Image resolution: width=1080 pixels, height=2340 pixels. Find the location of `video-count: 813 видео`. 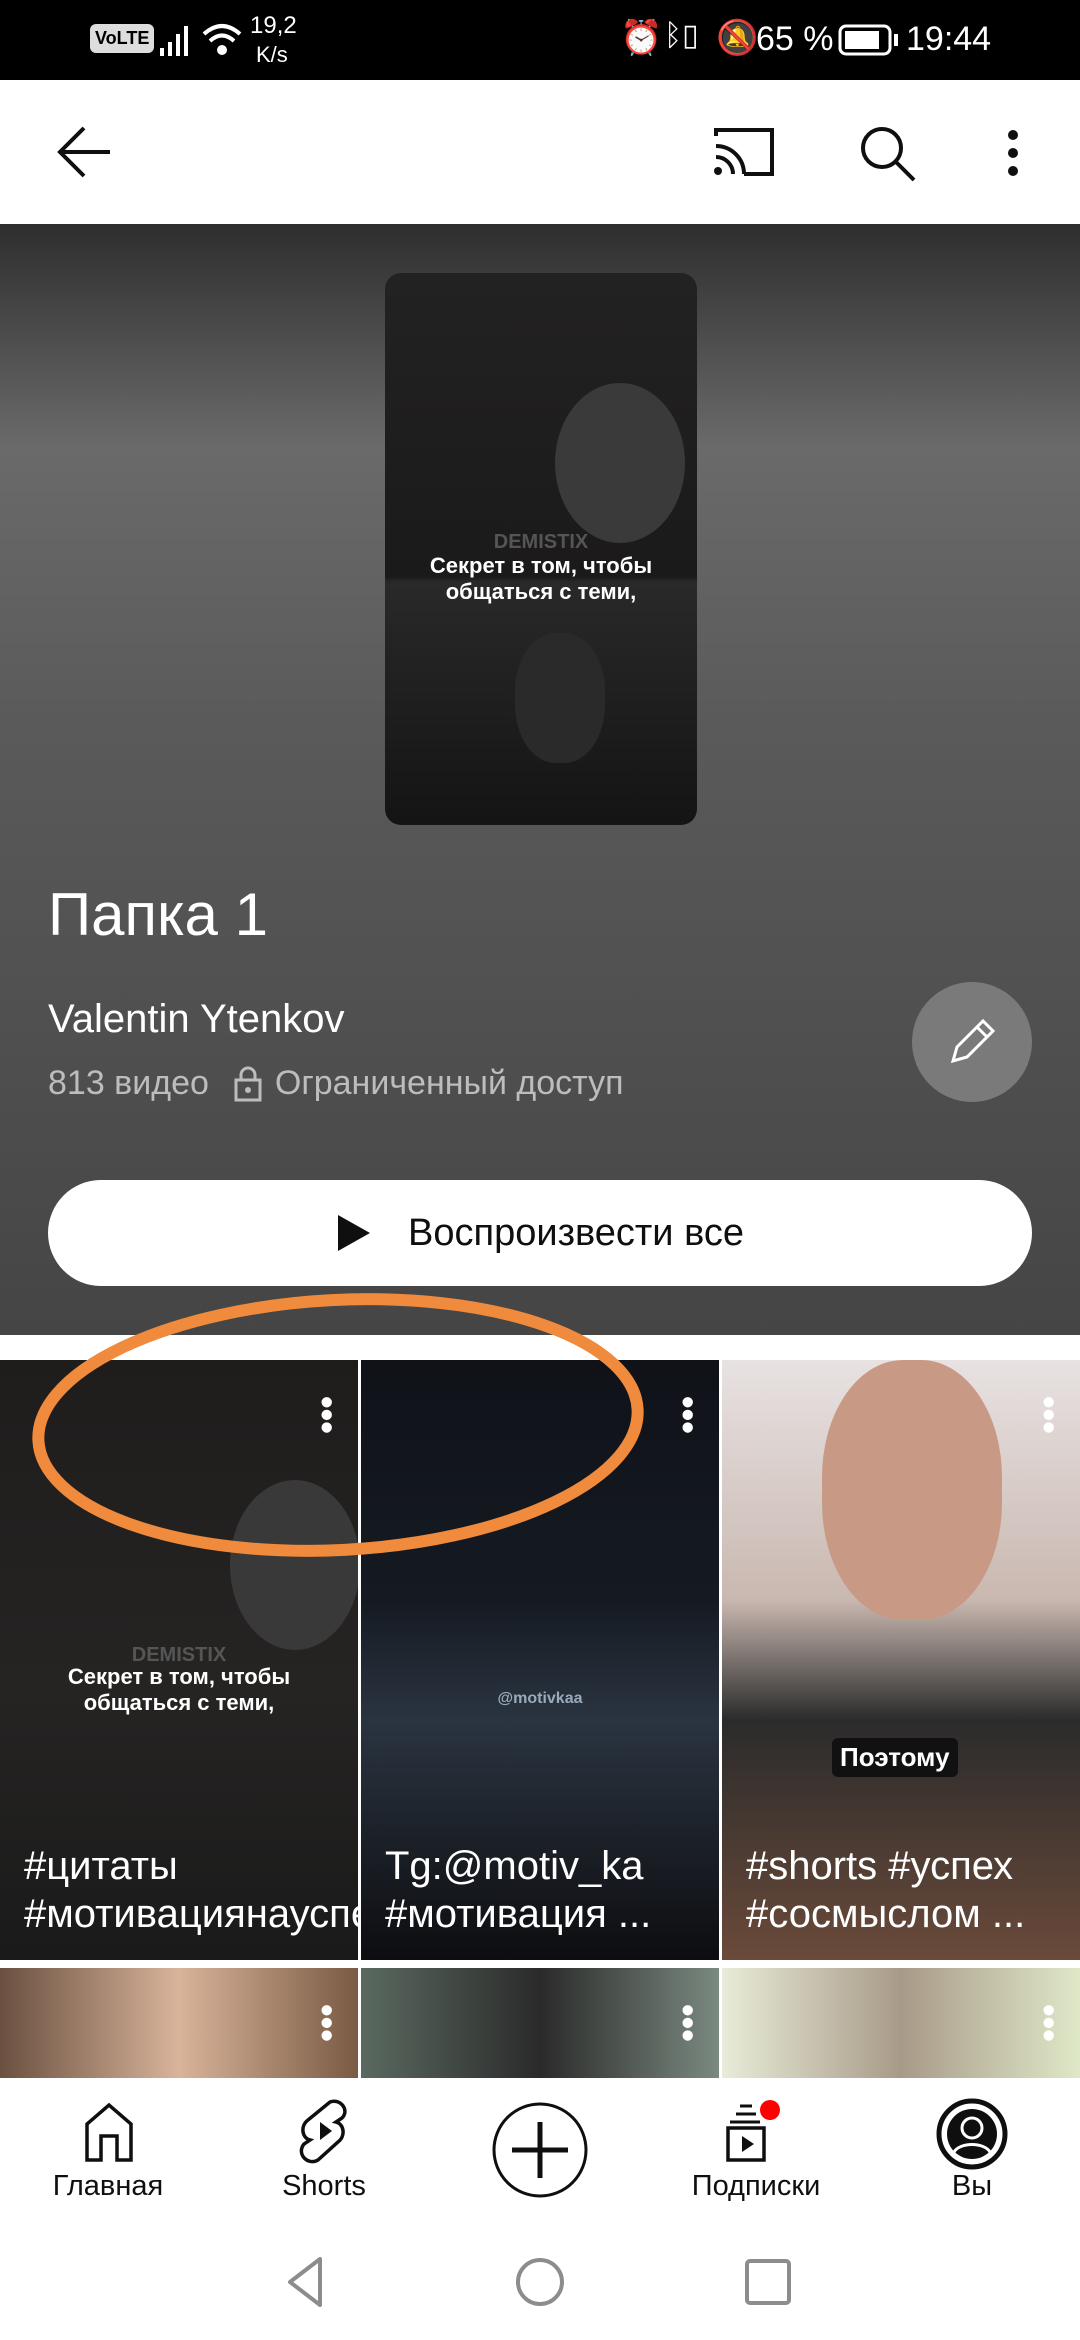

video-count: 813 видео is located at coordinates (128, 1083).